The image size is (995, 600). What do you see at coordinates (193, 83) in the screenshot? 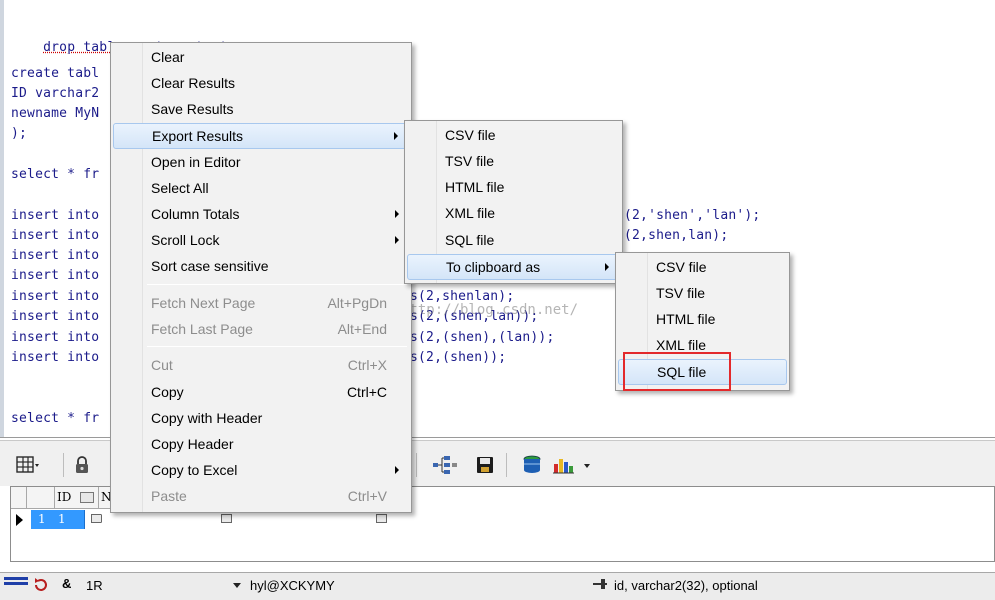
I see `menu-item-label: Clear Results` at bounding box center [193, 83].